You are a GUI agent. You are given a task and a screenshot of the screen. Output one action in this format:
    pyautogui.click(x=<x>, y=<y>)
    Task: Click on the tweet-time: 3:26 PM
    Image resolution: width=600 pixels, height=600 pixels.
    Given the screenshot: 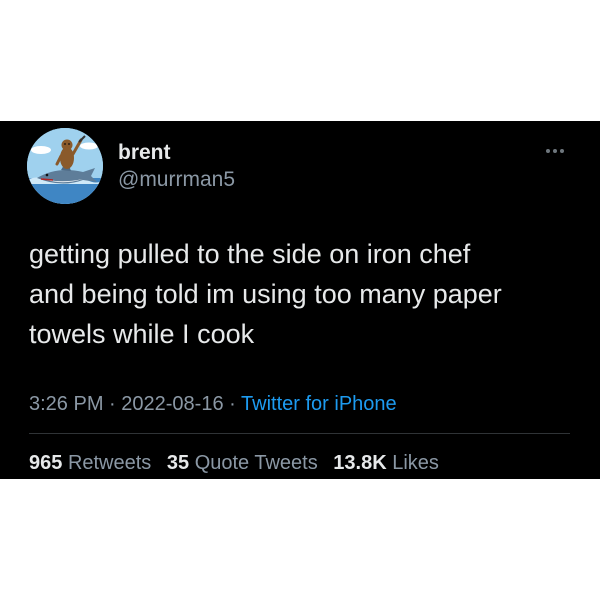 What is the action you would take?
    pyautogui.click(x=66, y=404)
    